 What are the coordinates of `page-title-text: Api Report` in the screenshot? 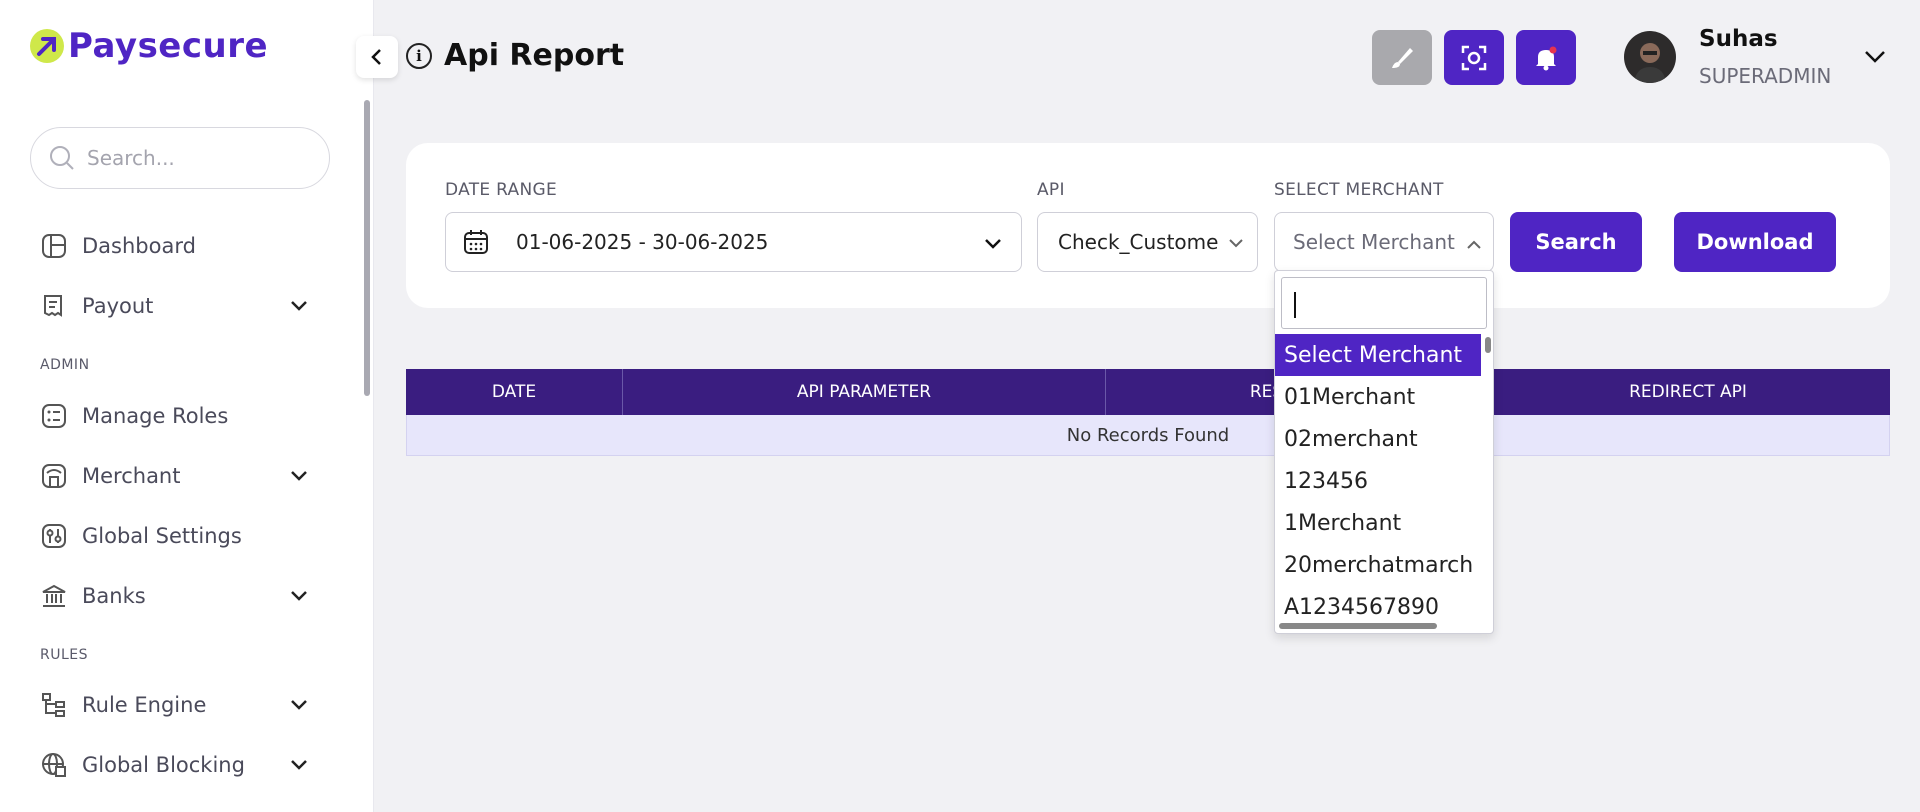 It's located at (534, 55).